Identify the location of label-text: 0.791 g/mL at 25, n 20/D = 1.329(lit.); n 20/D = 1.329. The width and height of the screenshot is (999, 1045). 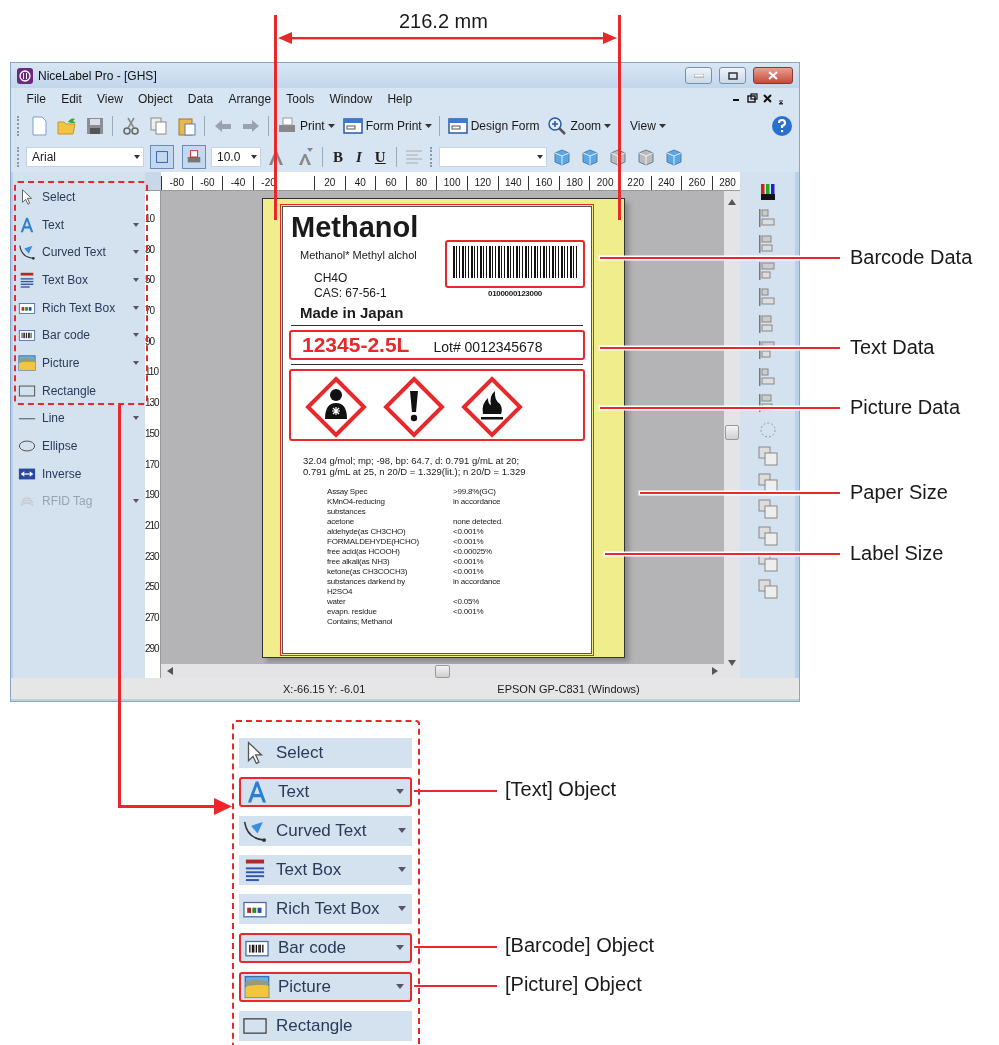
(415, 471).